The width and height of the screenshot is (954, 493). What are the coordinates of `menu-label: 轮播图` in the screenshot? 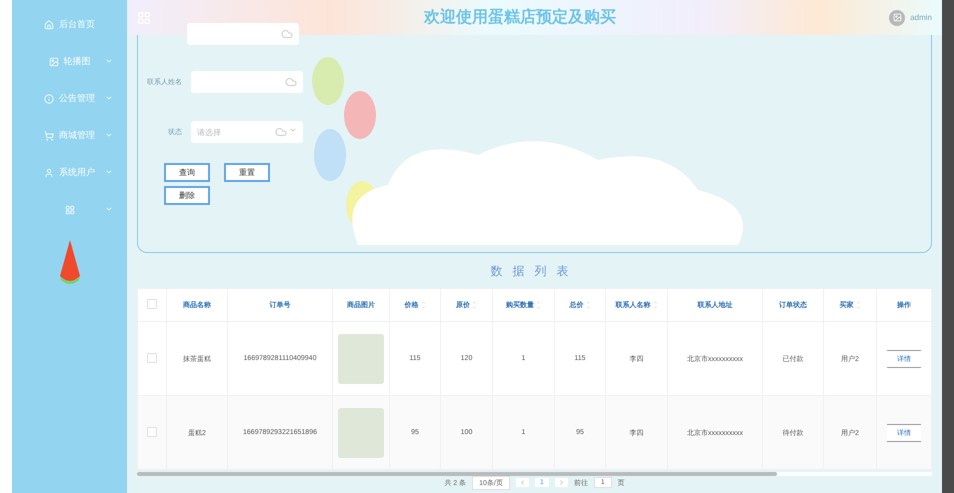 It's located at (77, 61).